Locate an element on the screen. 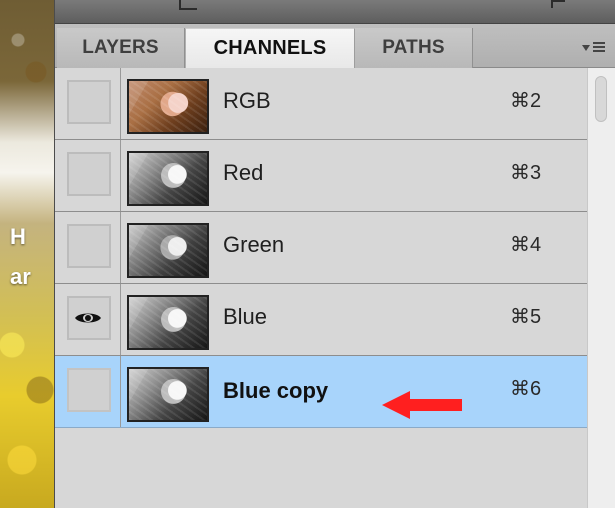 The width and height of the screenshot is (615, 508). visibility-toggle-blue-copy is located at coordinates (89, 390).